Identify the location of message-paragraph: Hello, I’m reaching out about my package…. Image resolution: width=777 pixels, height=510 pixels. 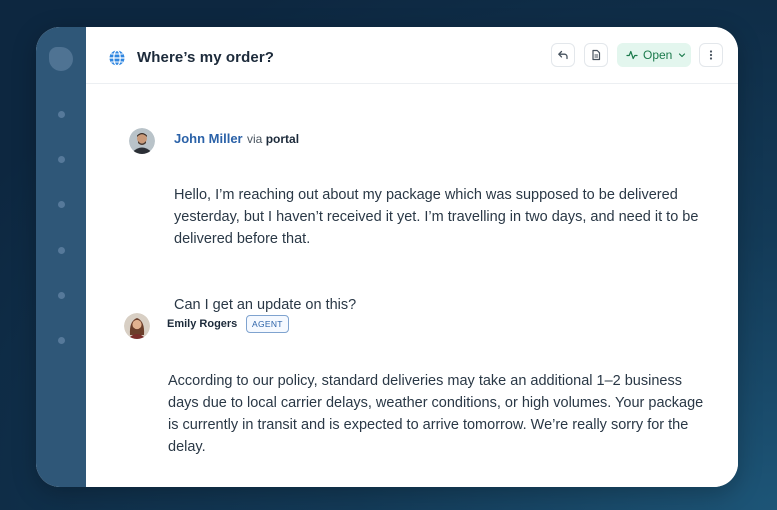
(436, 217).